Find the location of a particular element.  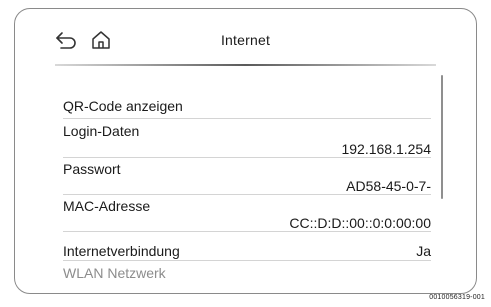

list-item-value: 192.168.1.254 is located at coordinates (386, 149).